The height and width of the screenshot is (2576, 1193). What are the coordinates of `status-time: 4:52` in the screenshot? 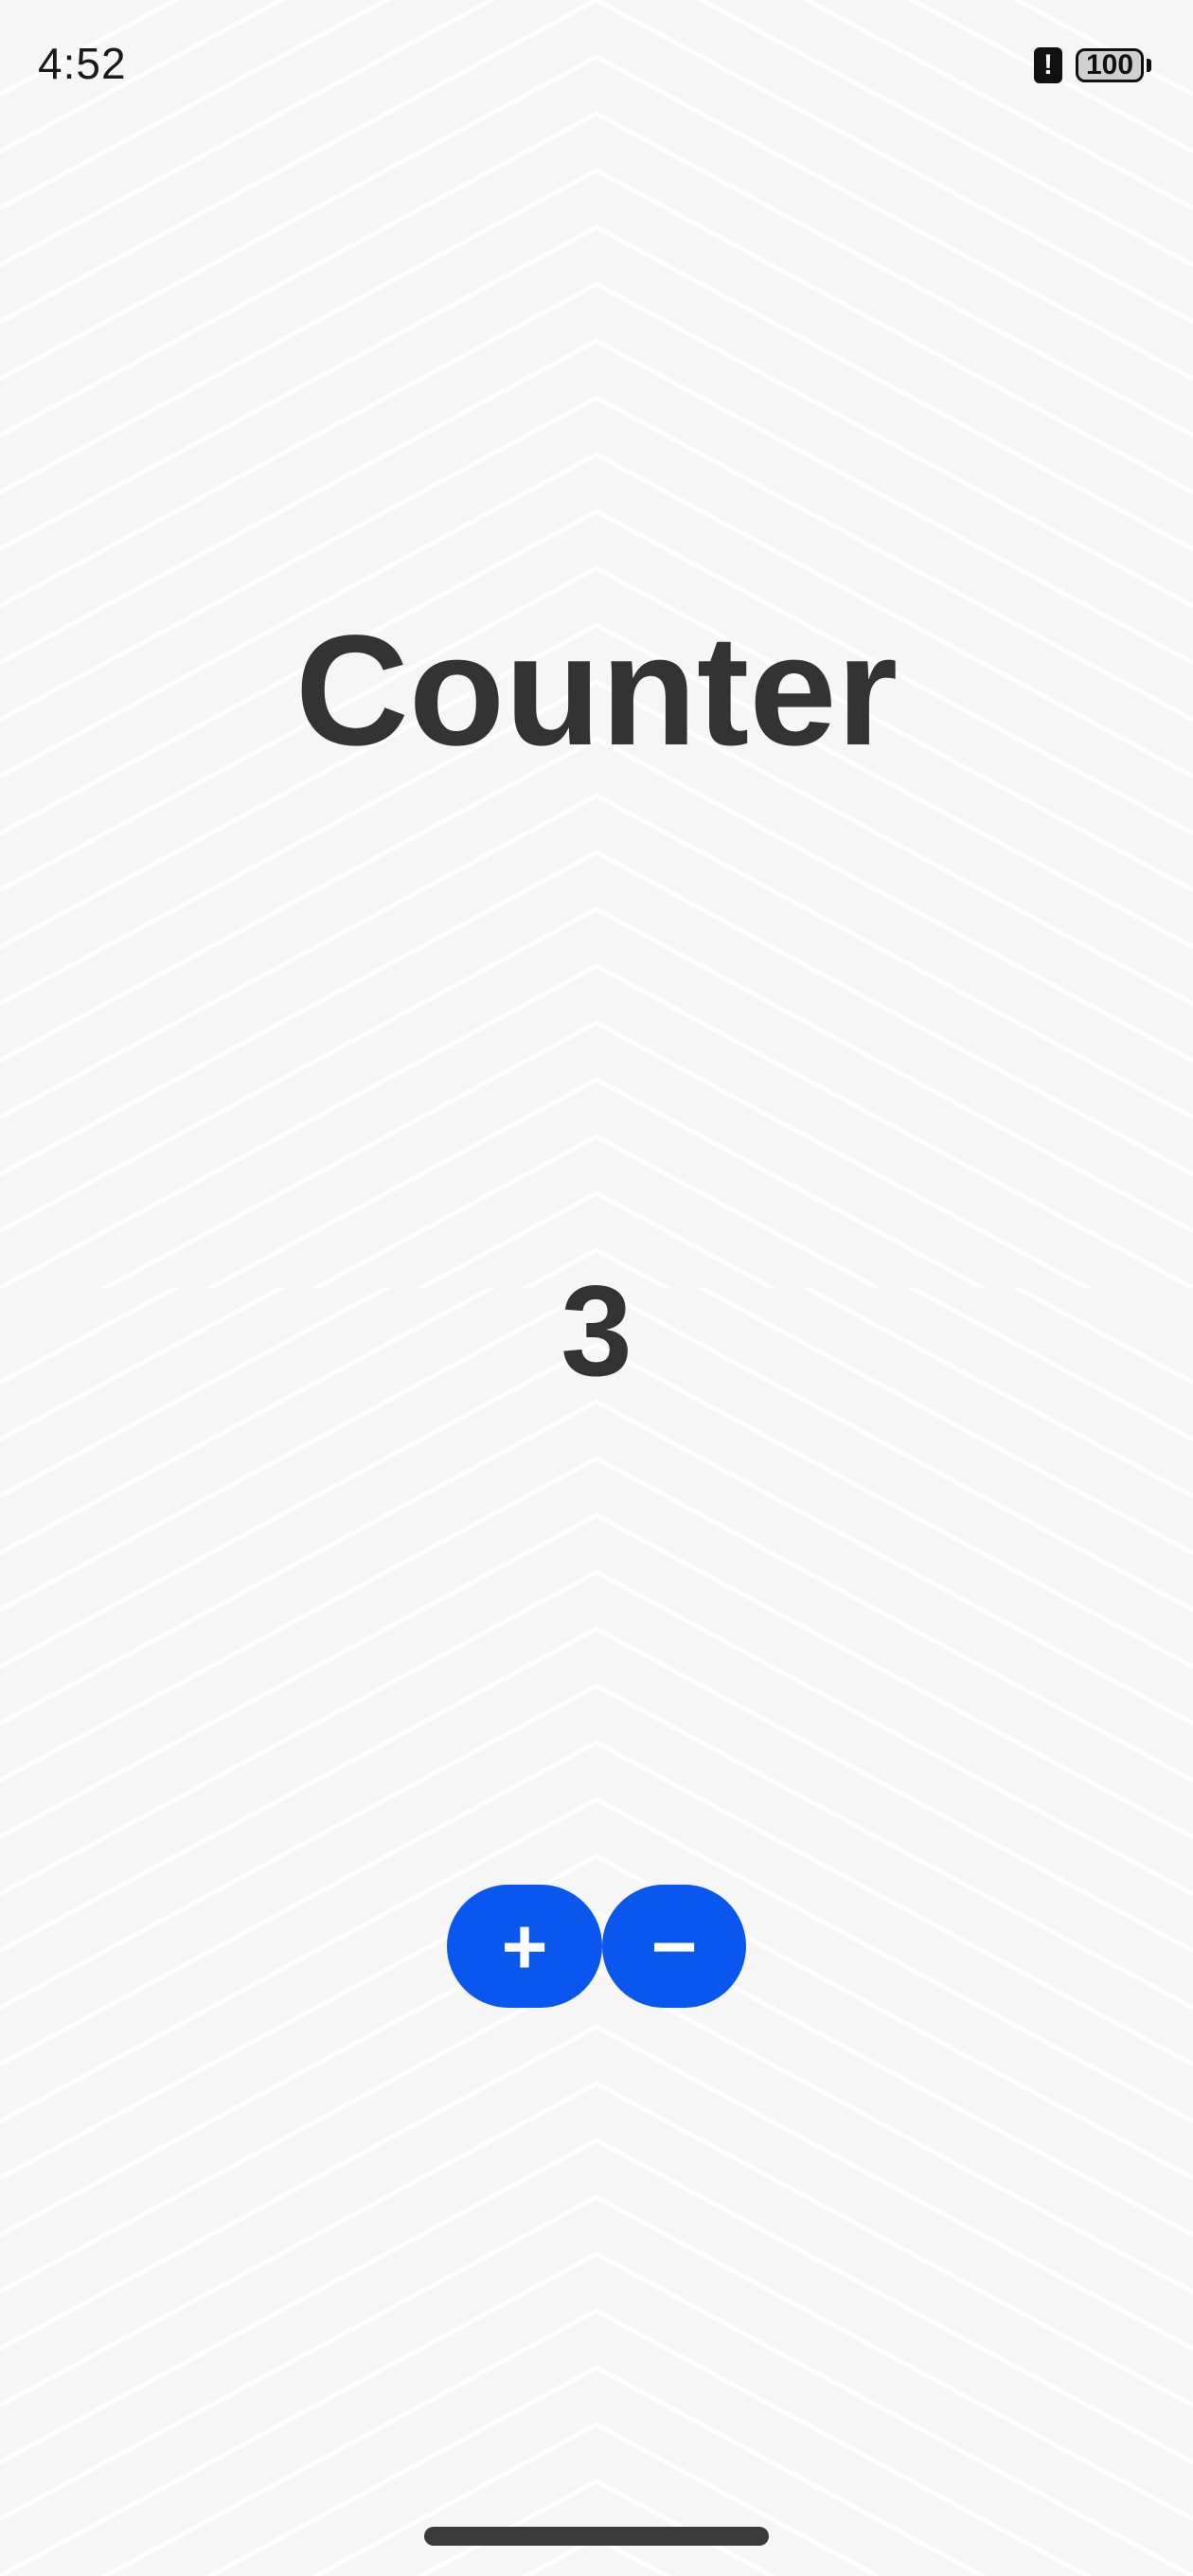 It's located at (82, 63).